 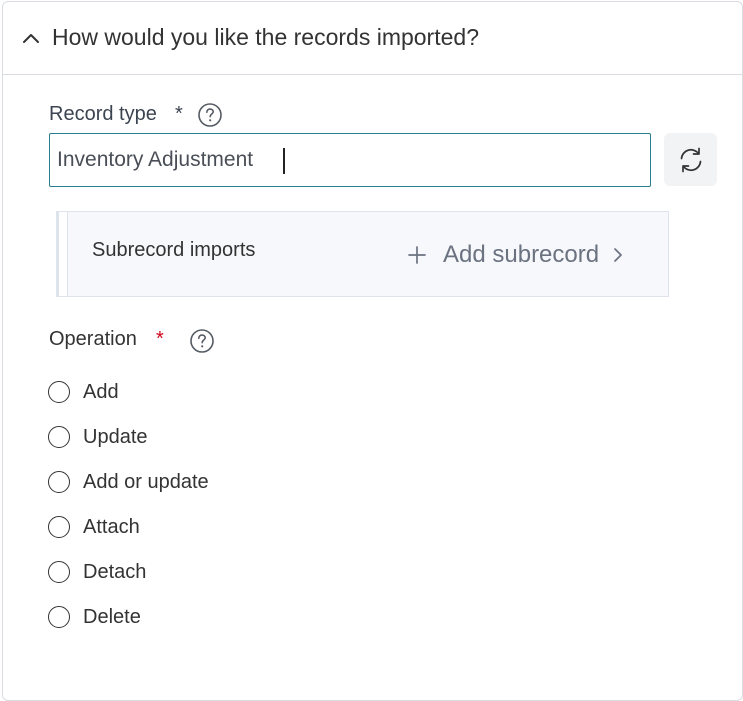 I want to click on refresh-record-types-button, so click(x=690, y=159).